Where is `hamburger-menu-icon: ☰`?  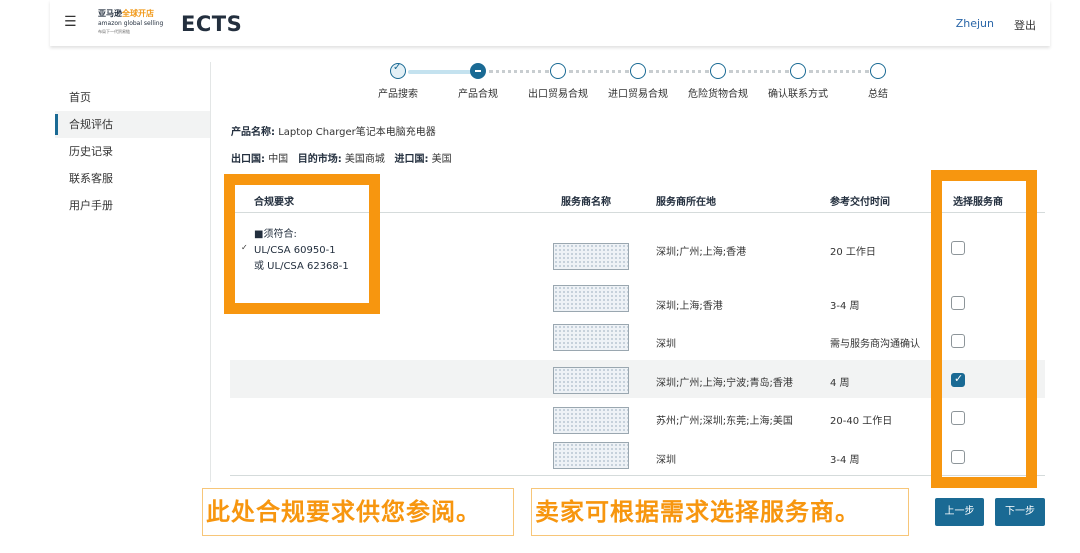 hamburger-menu-icon: ☰ is located at coordinates (70, 22).